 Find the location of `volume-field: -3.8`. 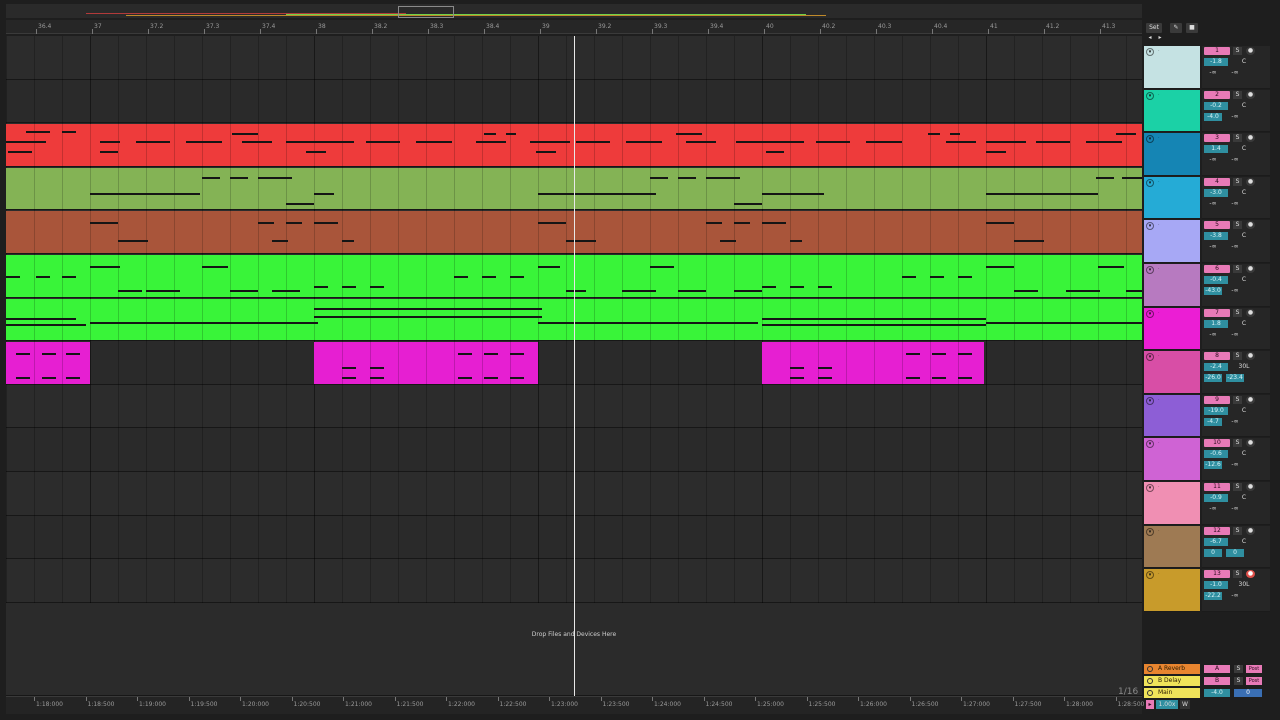

volume-field: -3.8 is located at coordinates (1216, 236).